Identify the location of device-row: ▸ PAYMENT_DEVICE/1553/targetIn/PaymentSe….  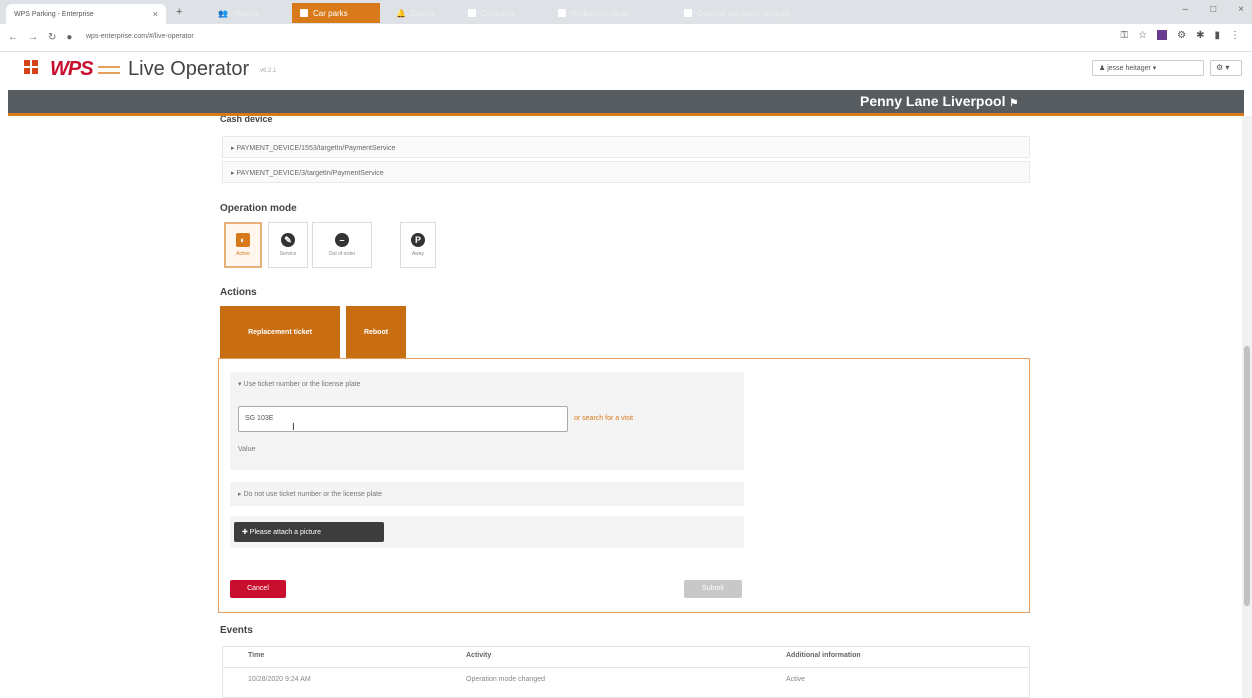
(626, 147).